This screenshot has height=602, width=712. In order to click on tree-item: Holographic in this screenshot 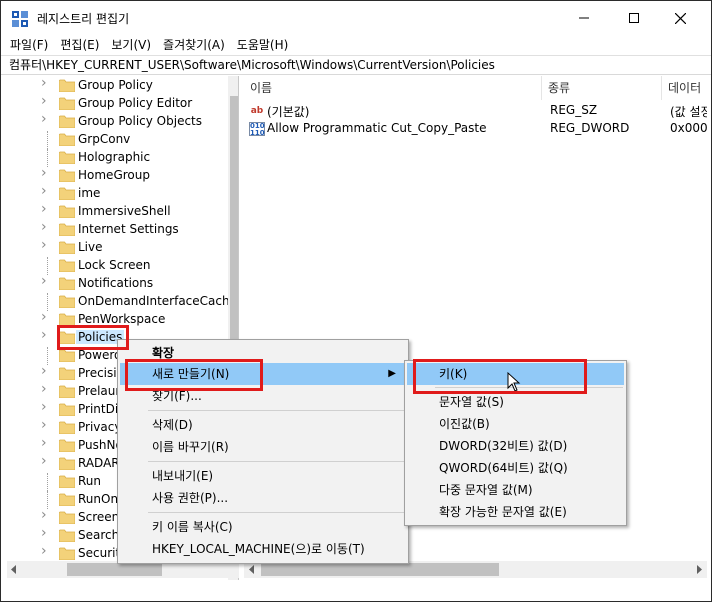, I will do `click(122, 158)`.